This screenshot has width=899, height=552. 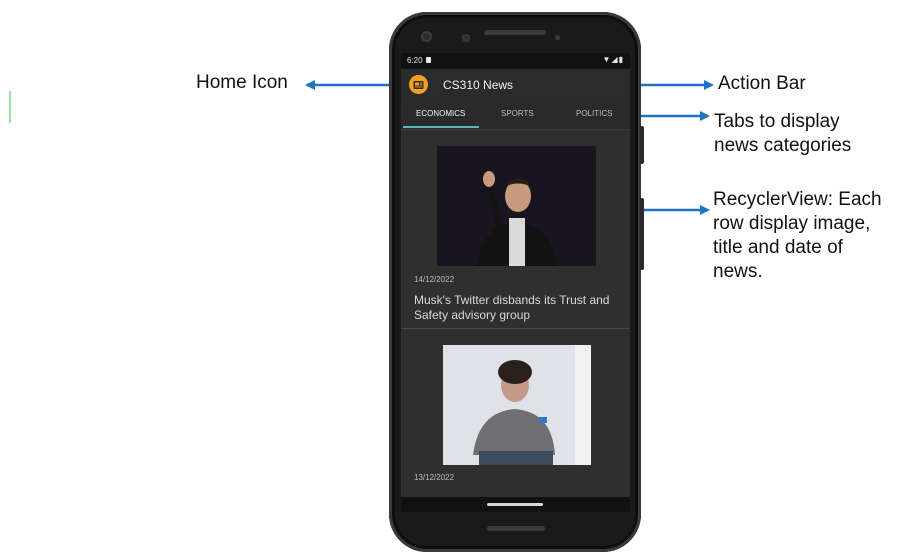 I want to click on navigation-bar, so click(x=515, y=504).